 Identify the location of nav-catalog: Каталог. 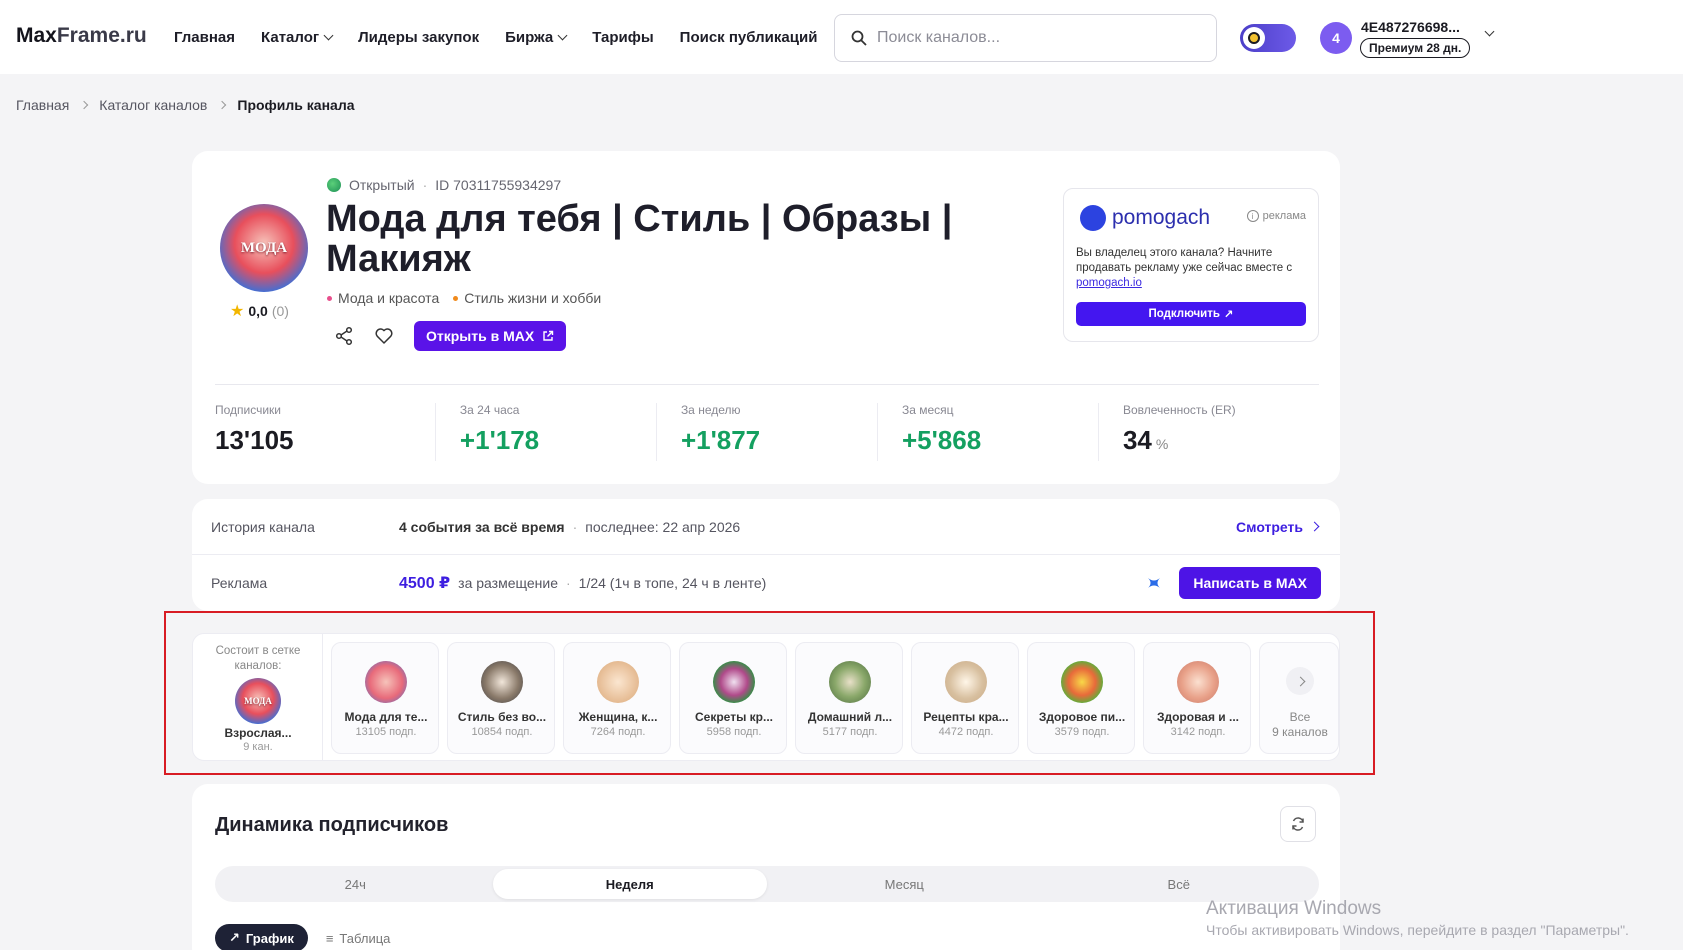
(297, 37).